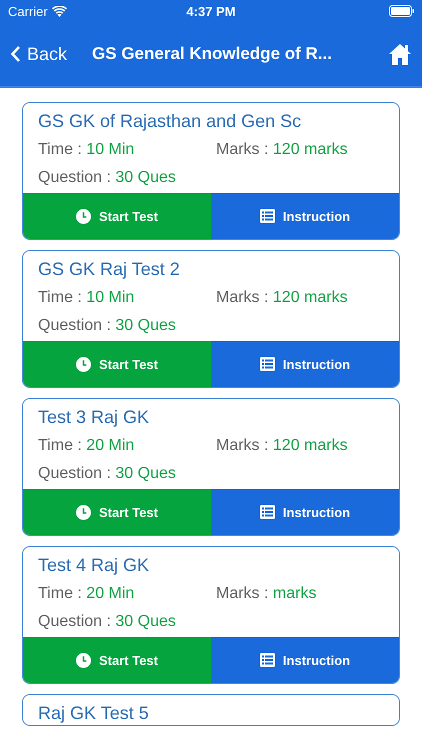 Image resolution: width=422 pixels, height=750 pixels. What do you see at coordinates (93, 565) in the screenshot?
I see `test-title: Test 4 Raj GK` at bounding box center [93, 565].